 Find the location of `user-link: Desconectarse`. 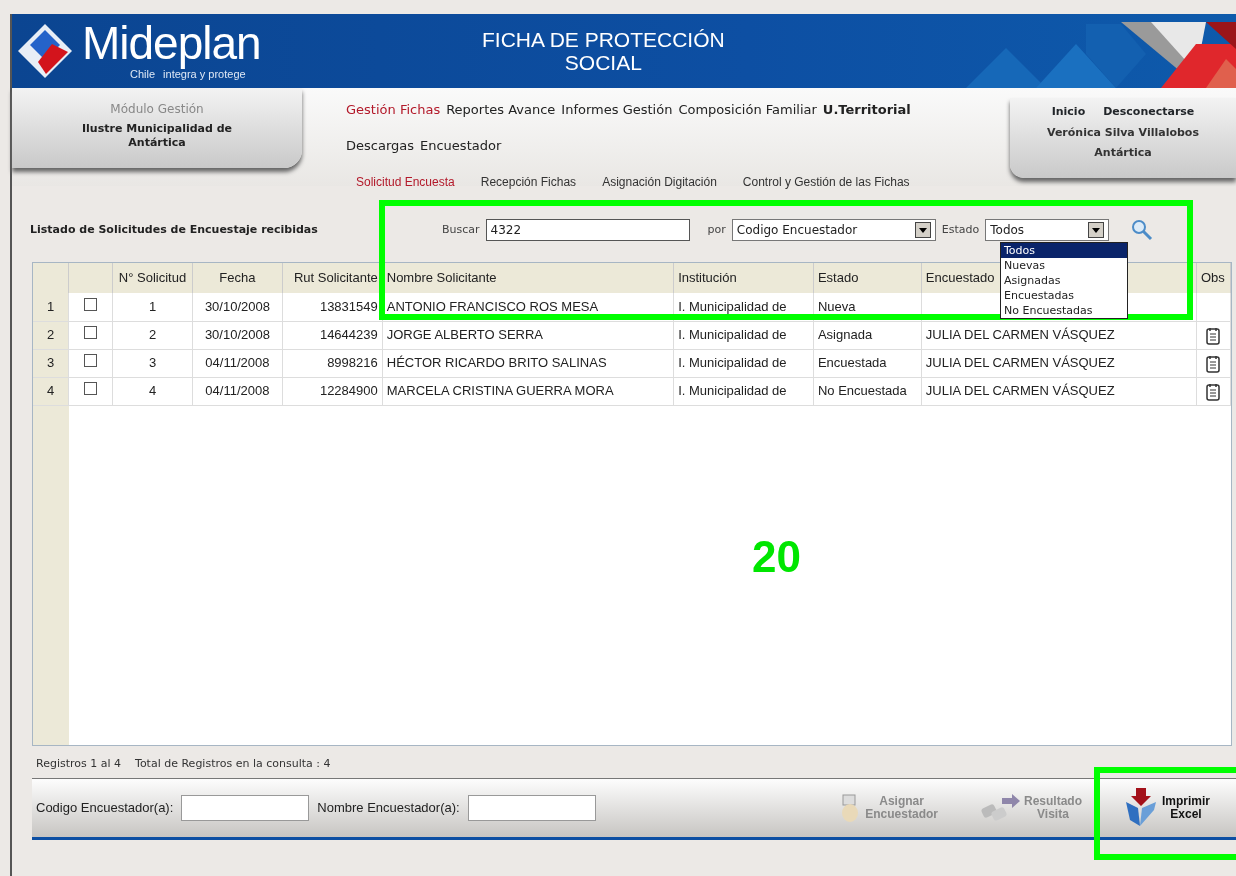

user-link: Desconectarse is located at coordinates (1149, 112).